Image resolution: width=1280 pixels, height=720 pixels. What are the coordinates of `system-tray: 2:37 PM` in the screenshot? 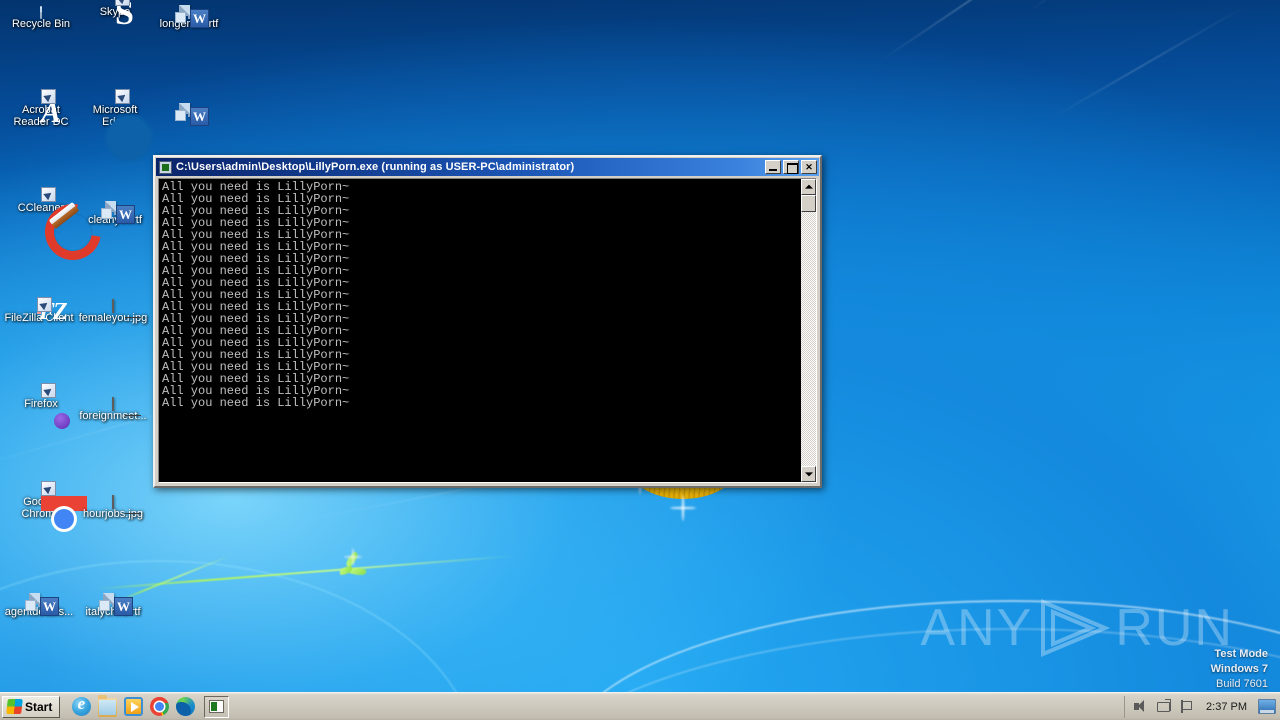 It's located at (1202, 706).